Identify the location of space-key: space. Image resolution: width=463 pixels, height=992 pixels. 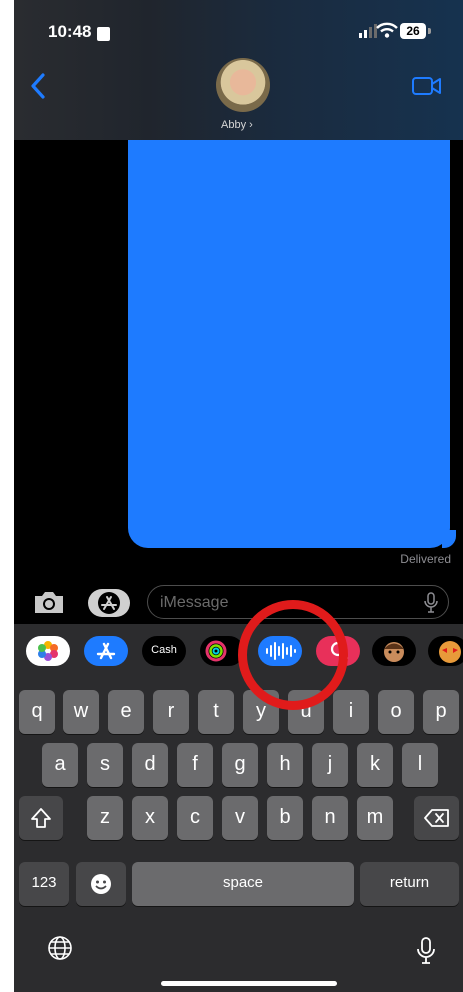
(243, 884).